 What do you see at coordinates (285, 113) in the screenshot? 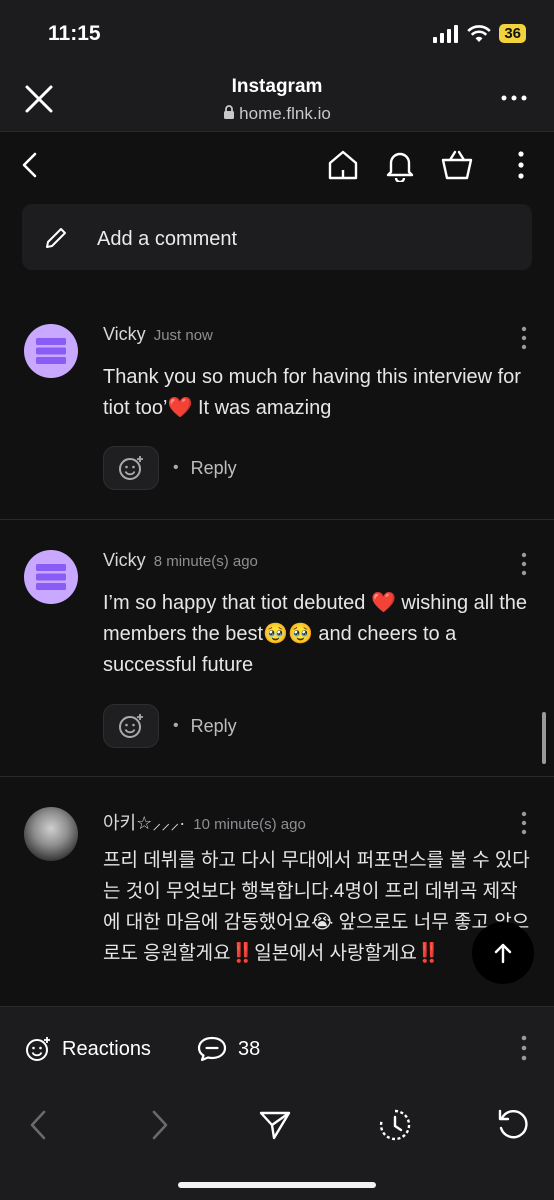
I see `url-text: home.flnk.io` at bounding box center [285, 113].